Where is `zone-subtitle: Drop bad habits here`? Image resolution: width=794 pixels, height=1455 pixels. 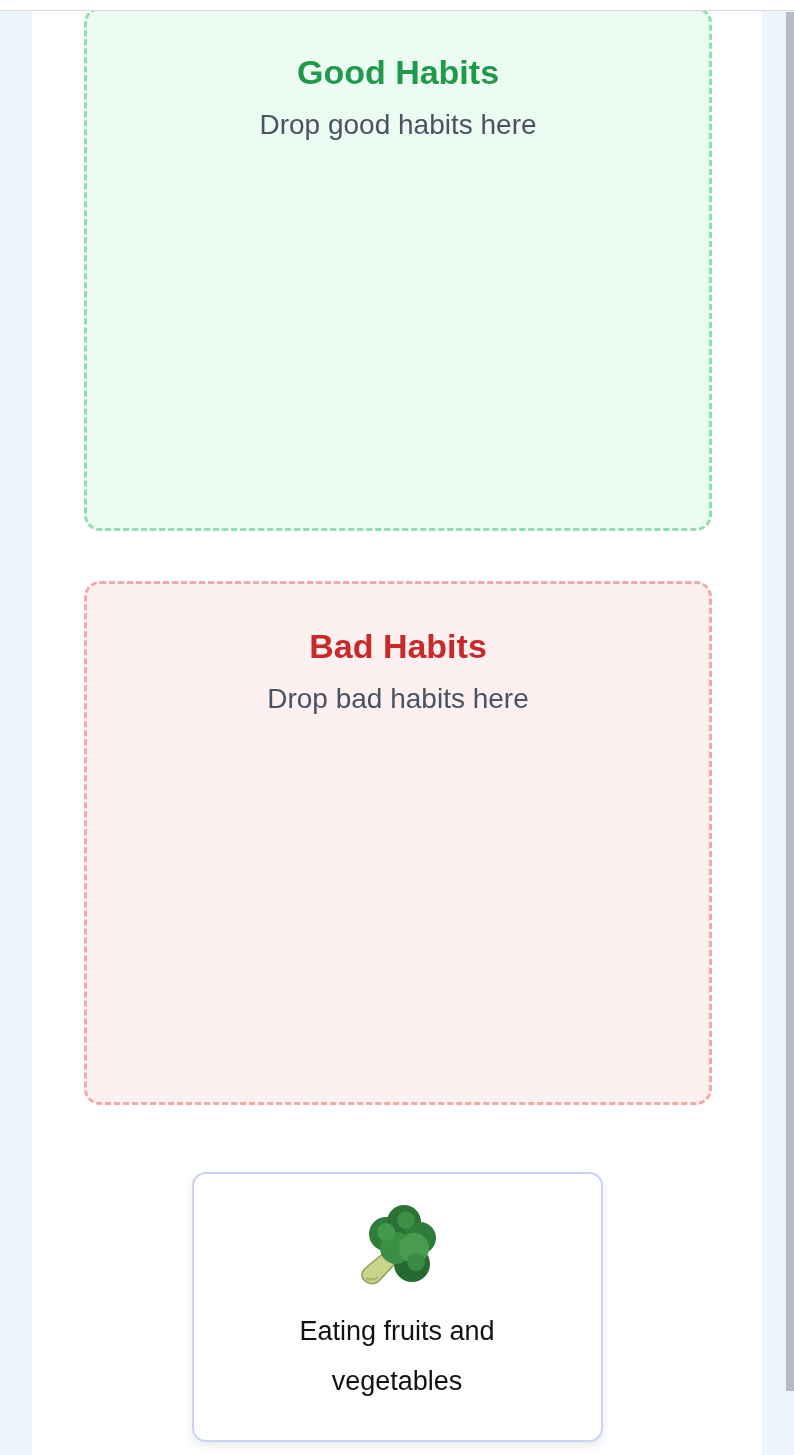
zone-subtitle: Drop bad habits here is located at coordinates (398, 699).